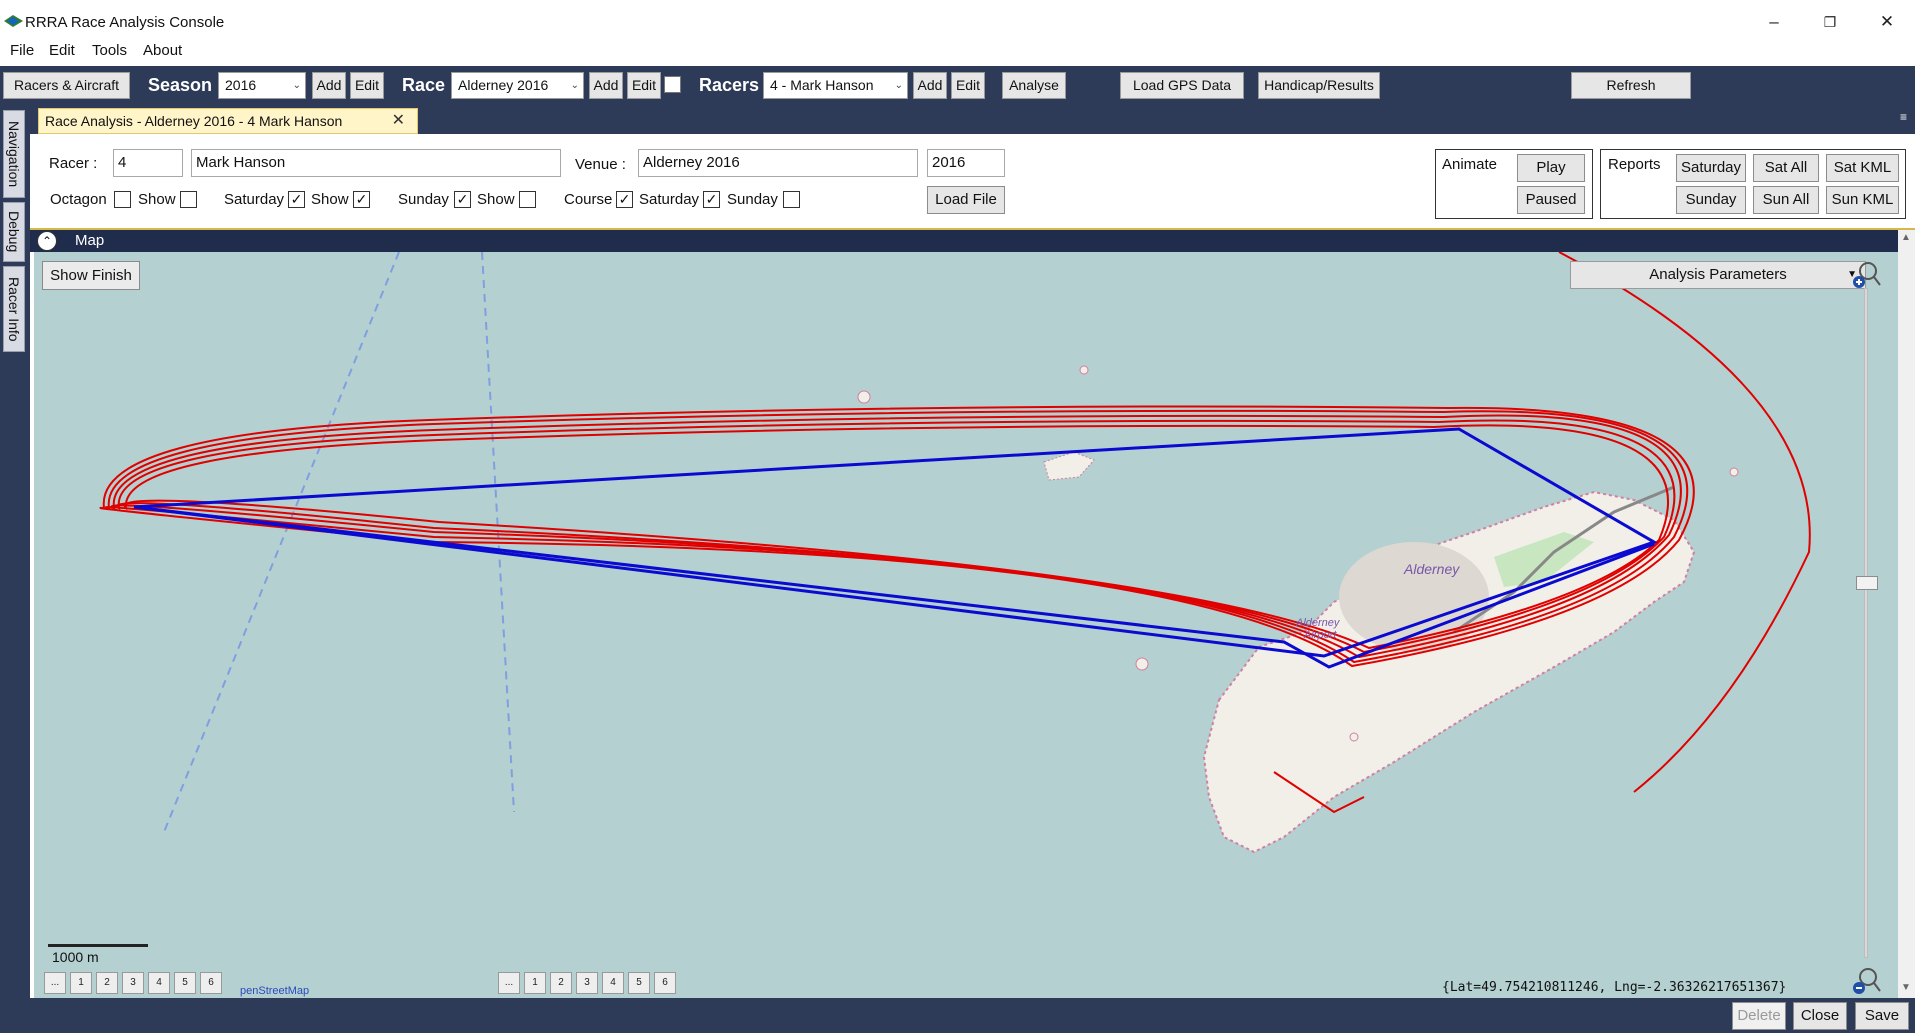 The height and width of the screenshot is (1033, 1915). What do you see at coordinates (1634, 164) in the screenshot?
I see `reports-label: Reports` at bounding box center [1634, 164].